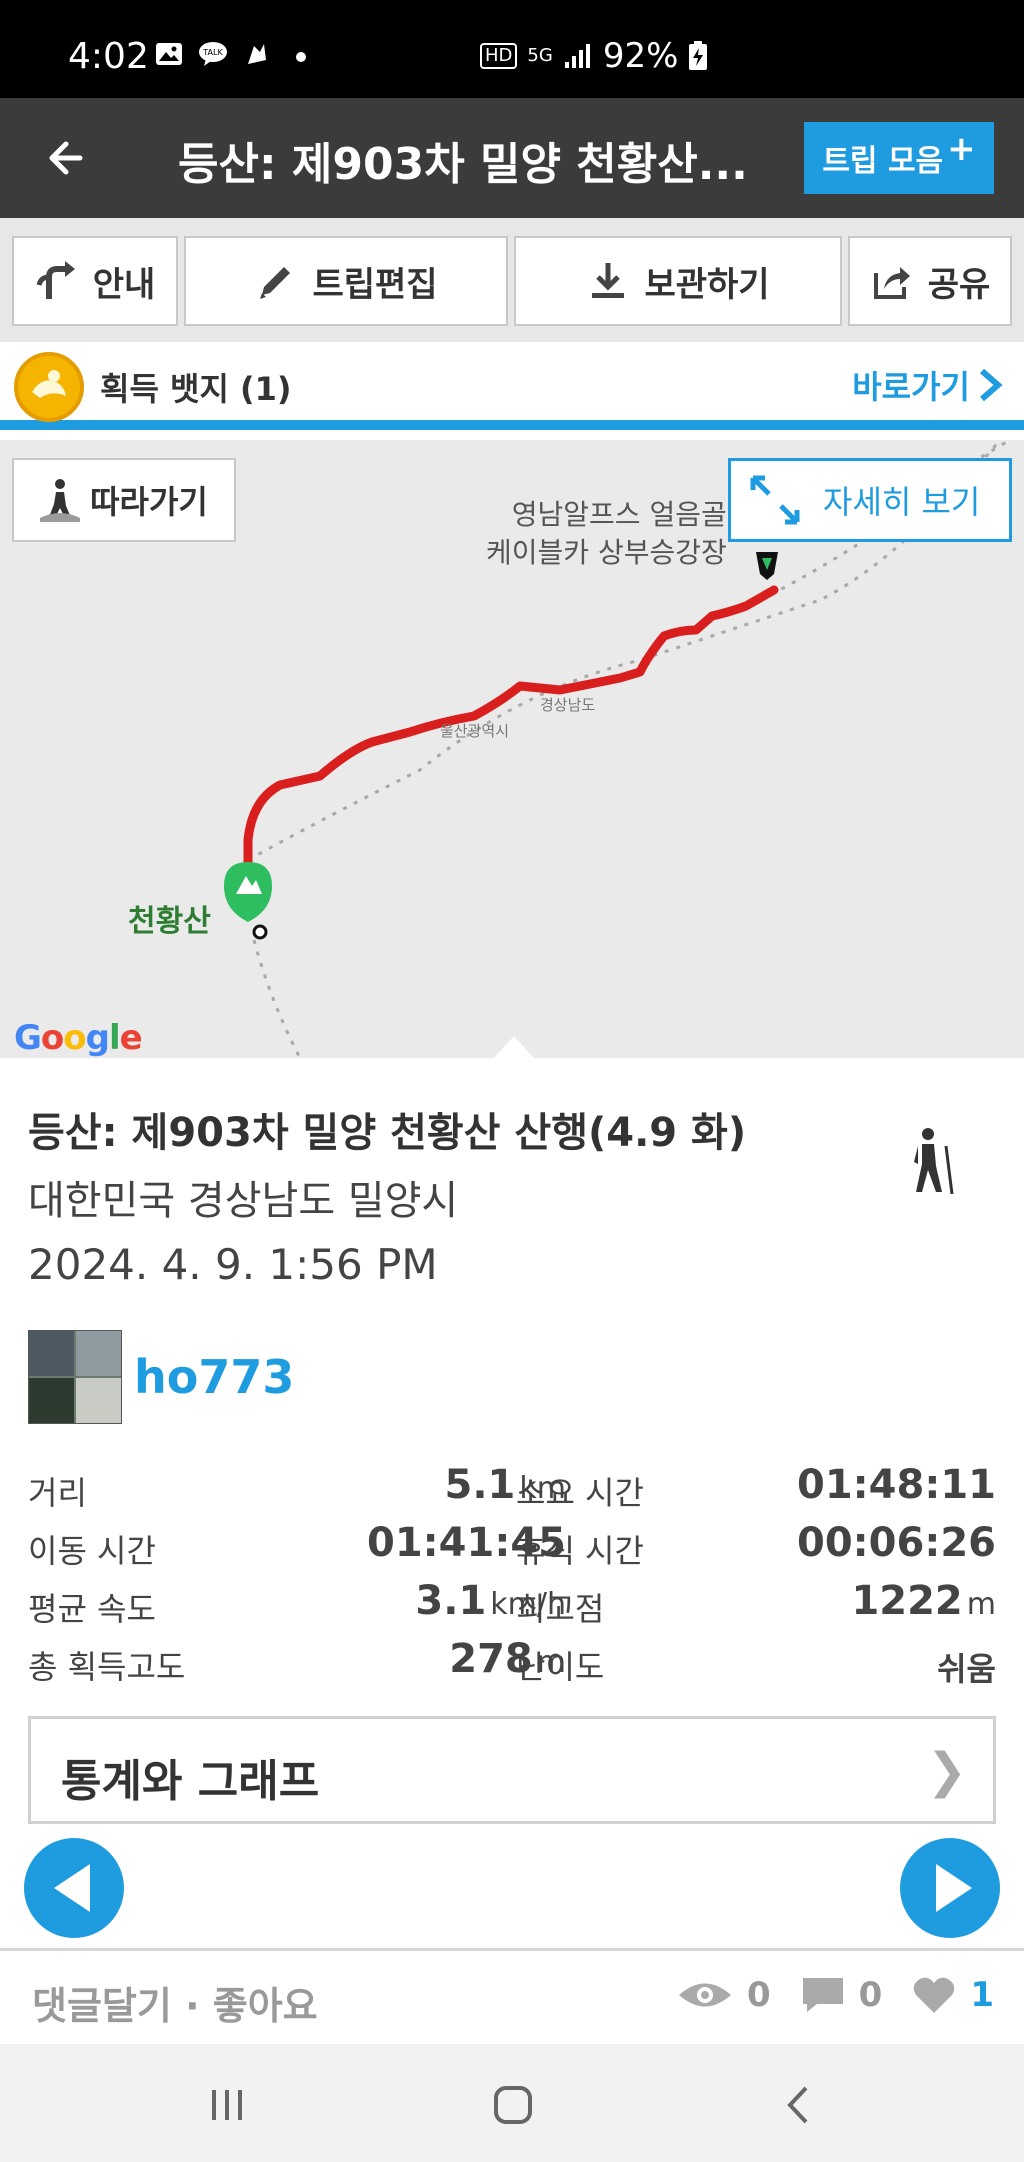 The image size is (1024, 2162). Describe the element at coordinates (577, 56) in the screenshot. I see `signal-icon` at that location.